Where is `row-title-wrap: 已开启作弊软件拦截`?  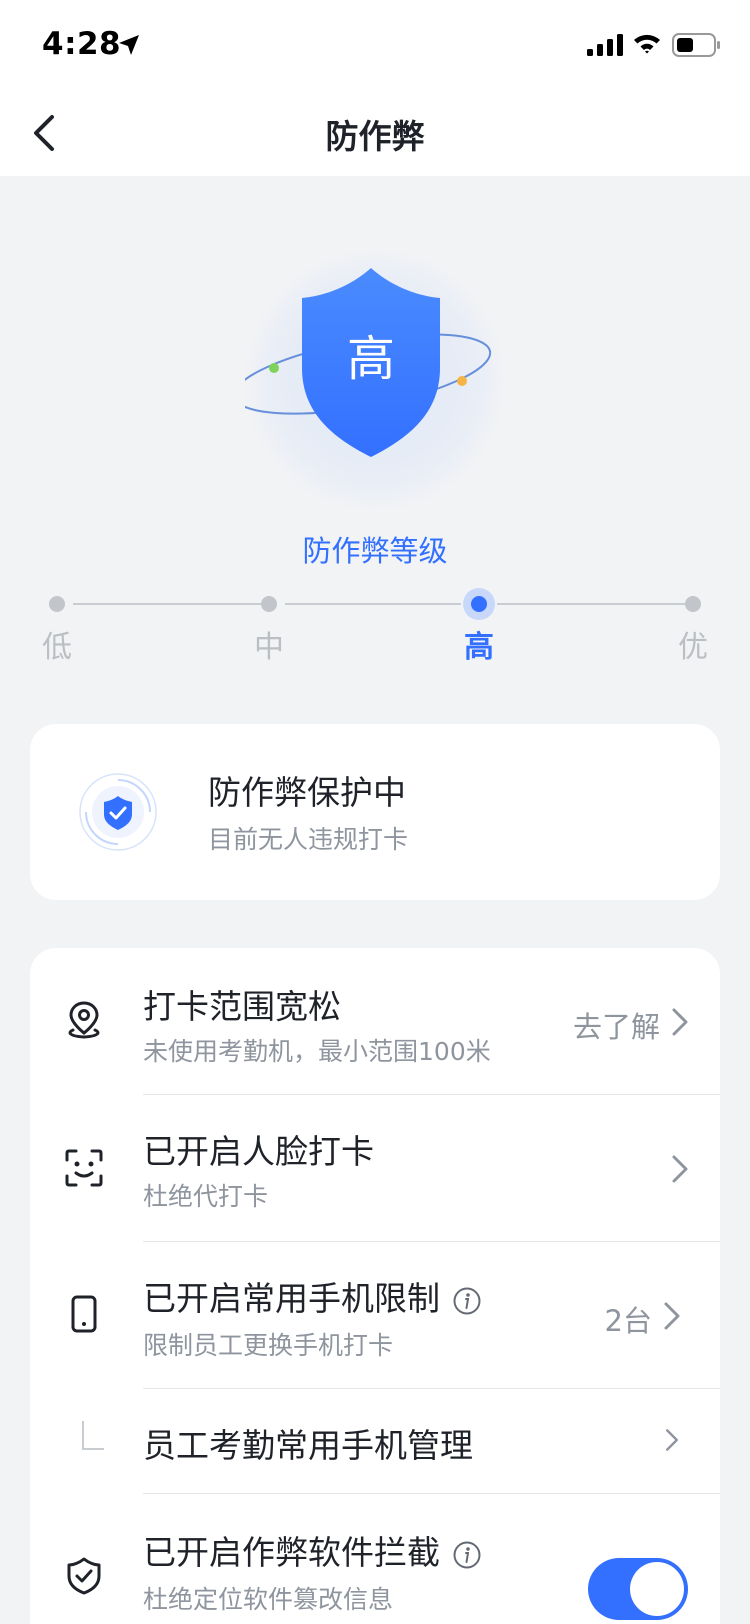
row-title-wrap: 已开启作弊软件拦截 is located at coordinates (312, 1550).